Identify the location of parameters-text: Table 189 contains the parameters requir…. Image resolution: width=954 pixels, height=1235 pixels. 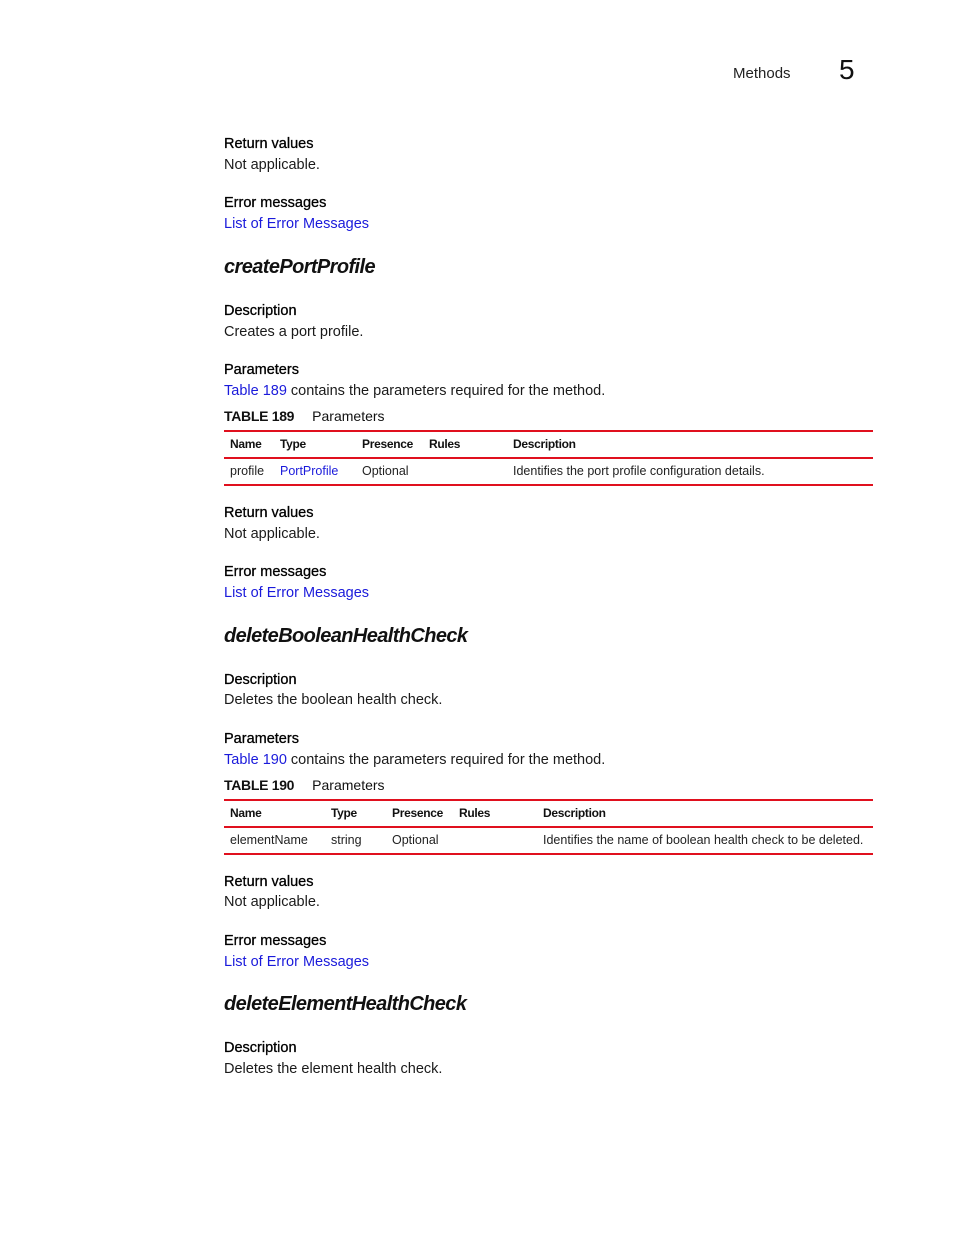
(414, 391).